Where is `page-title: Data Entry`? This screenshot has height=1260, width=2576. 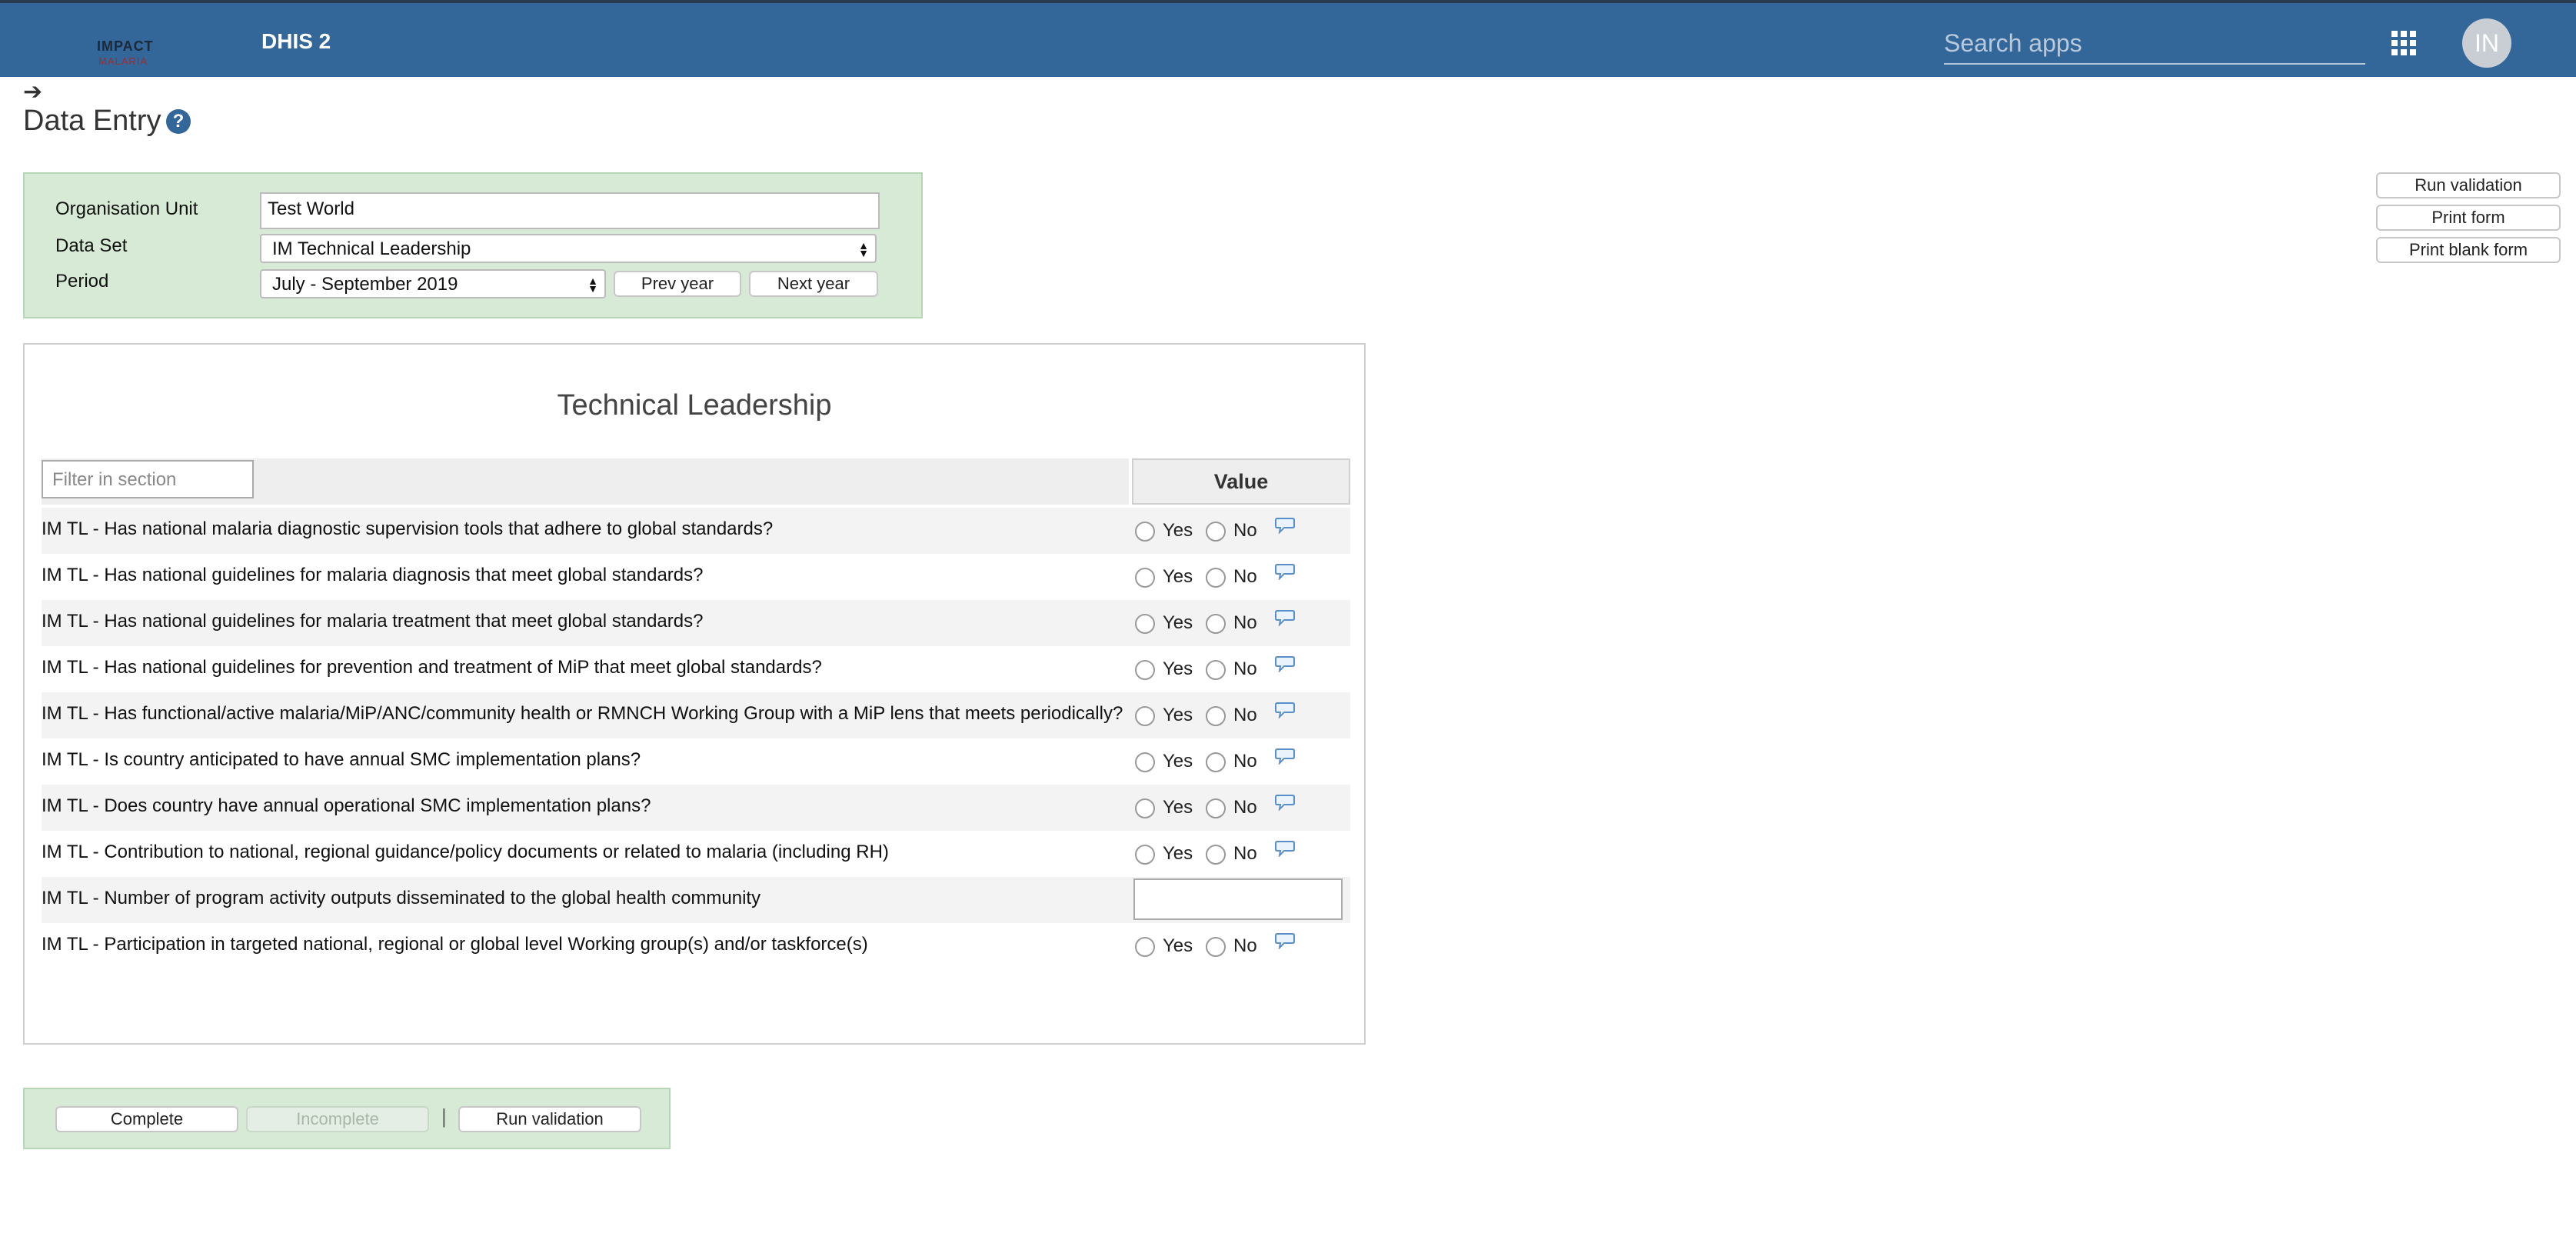
page-title: Data Entry is located at coordinates (92, 121).